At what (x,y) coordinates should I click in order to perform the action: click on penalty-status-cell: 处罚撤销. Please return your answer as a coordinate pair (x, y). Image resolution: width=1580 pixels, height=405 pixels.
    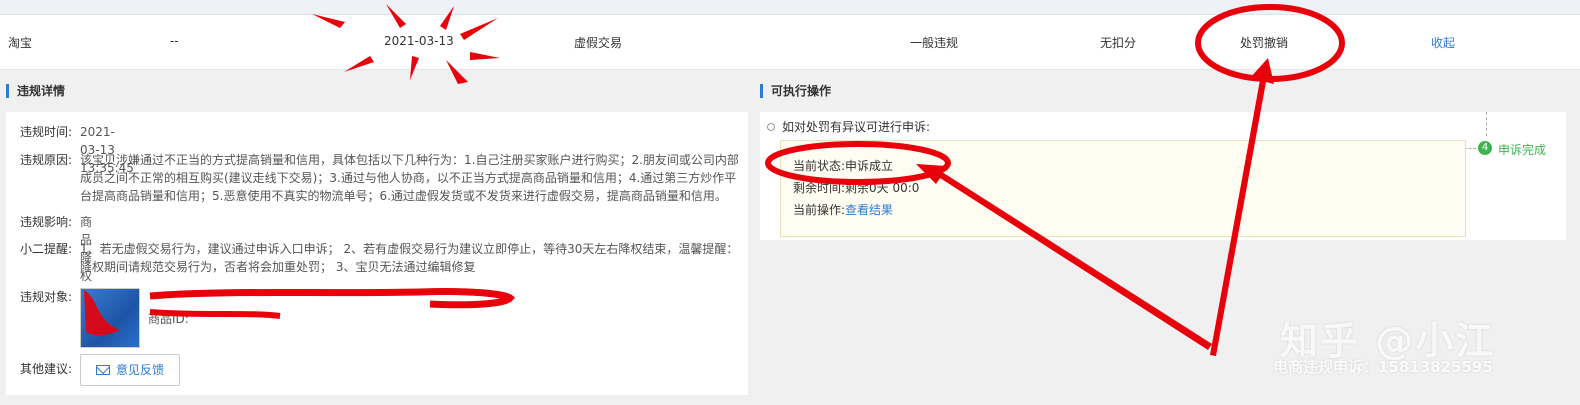
    Looking at the image, I should click on (1264, 43).